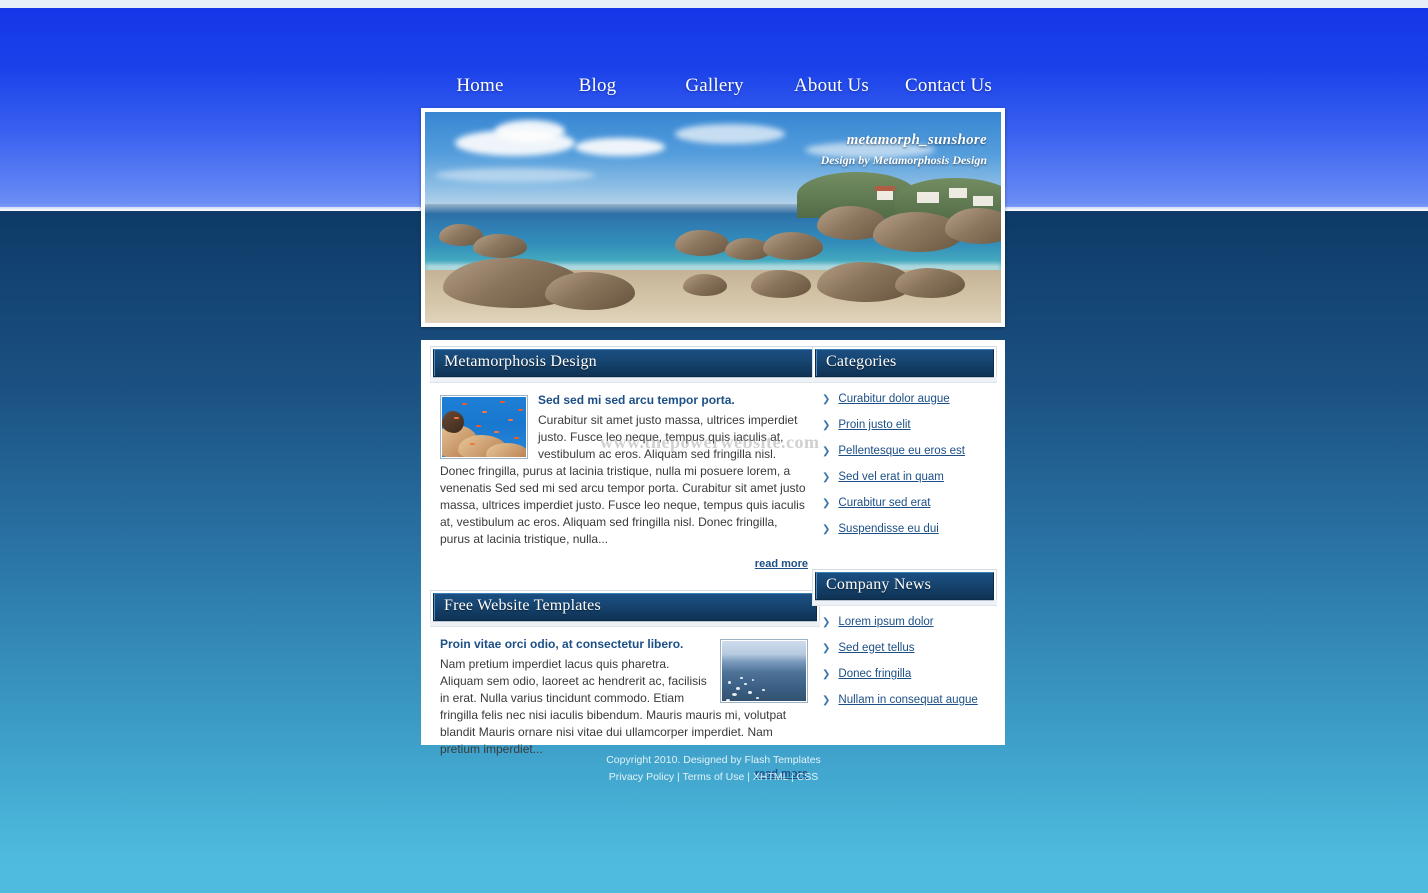  Describe the element at coordinates (781, 564) in the screenshot. I see `read-more-link: read more` at that location.